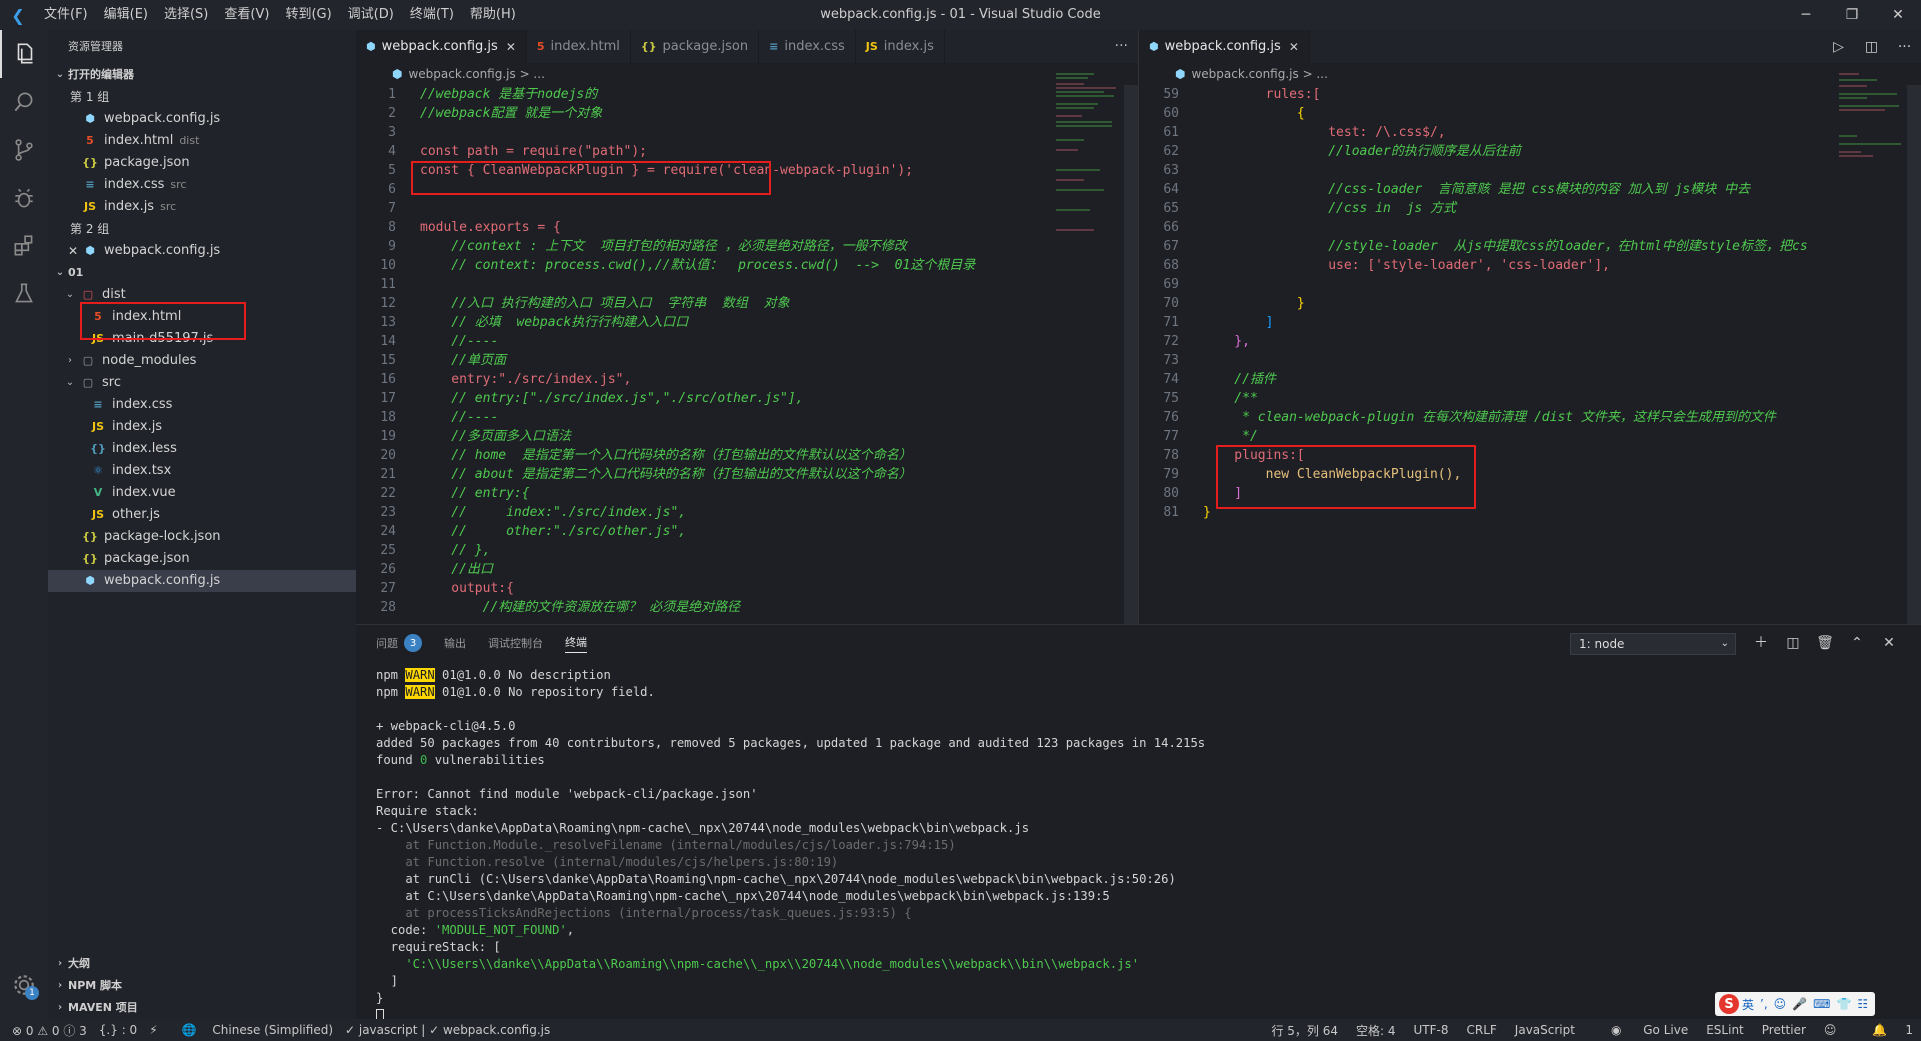  I want to click on cursor-position: 行 5，列 64, so click(1304, 1030).